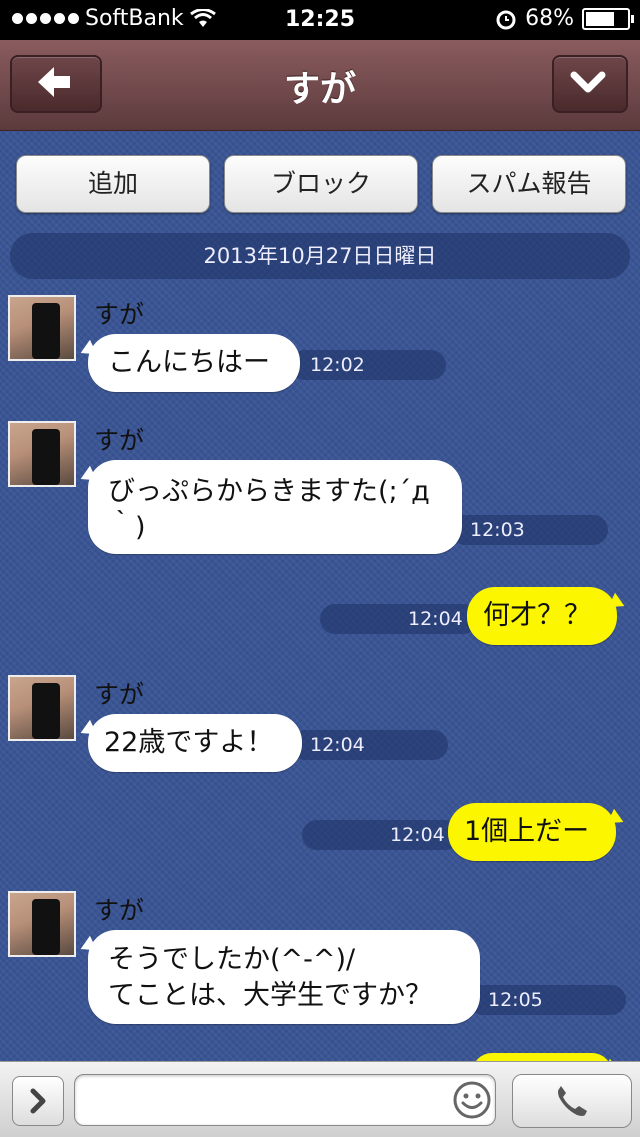  I want to click on message-bubble-incoming: びっぷらからきますた(;´д ｀), so click(275, 507).